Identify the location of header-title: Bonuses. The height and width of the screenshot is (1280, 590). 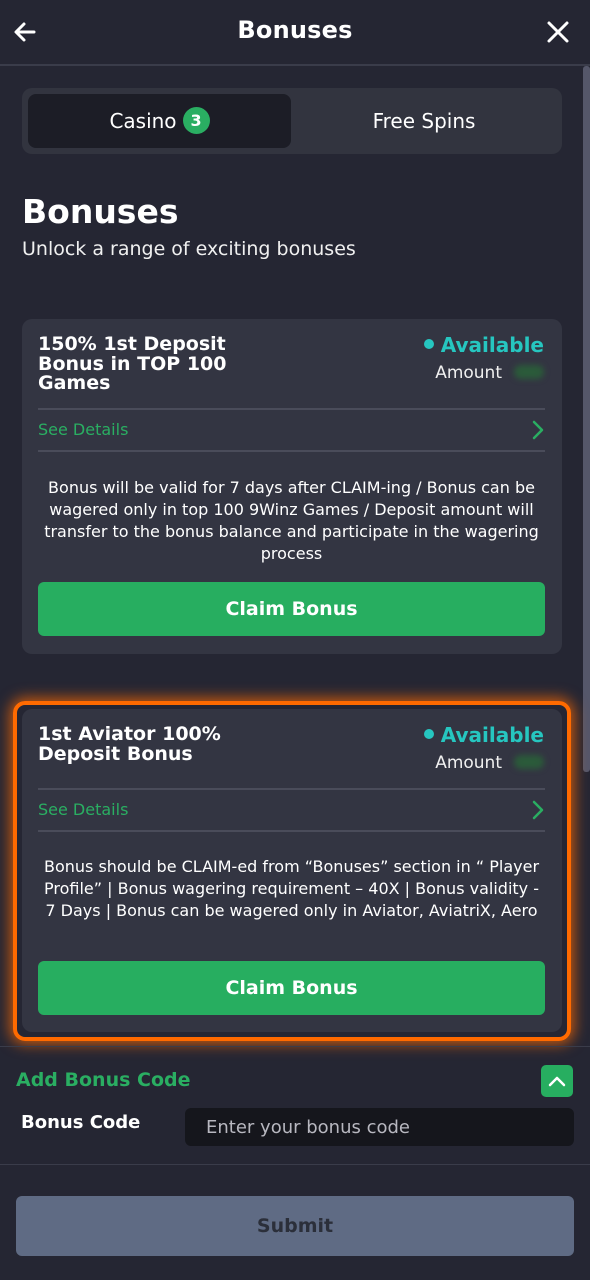
(295, 30).